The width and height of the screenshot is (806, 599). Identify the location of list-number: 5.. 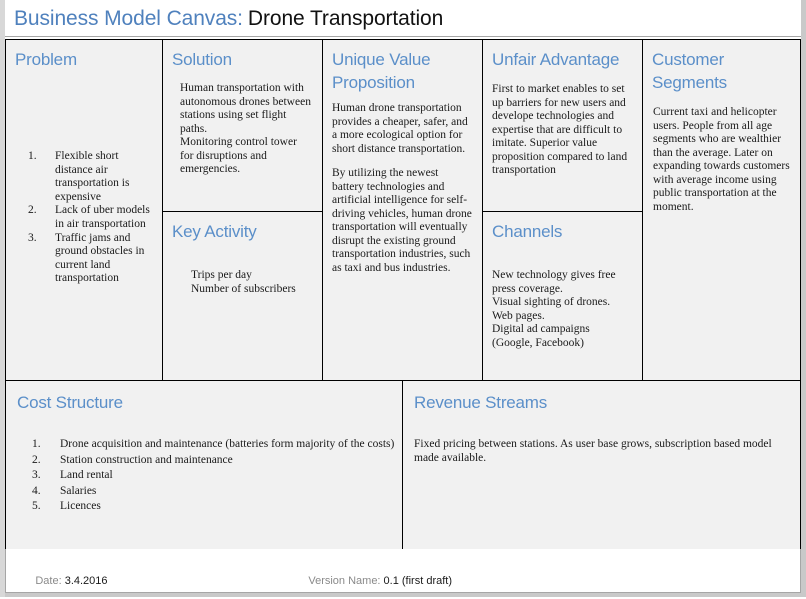
(36, 506).